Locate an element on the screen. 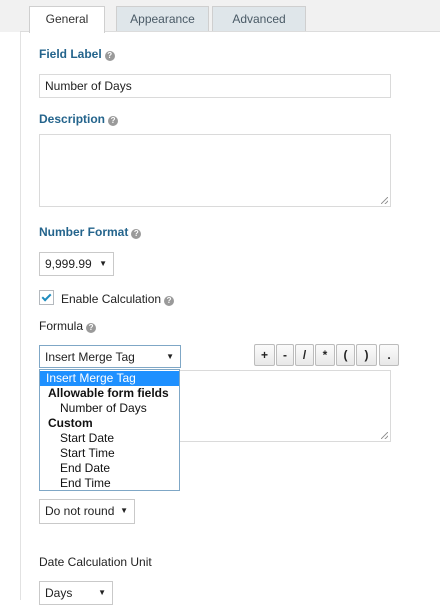 The height and width of the screenshot is (605, 440). operator-multiply-button: * is located at coordinates (325, 355).